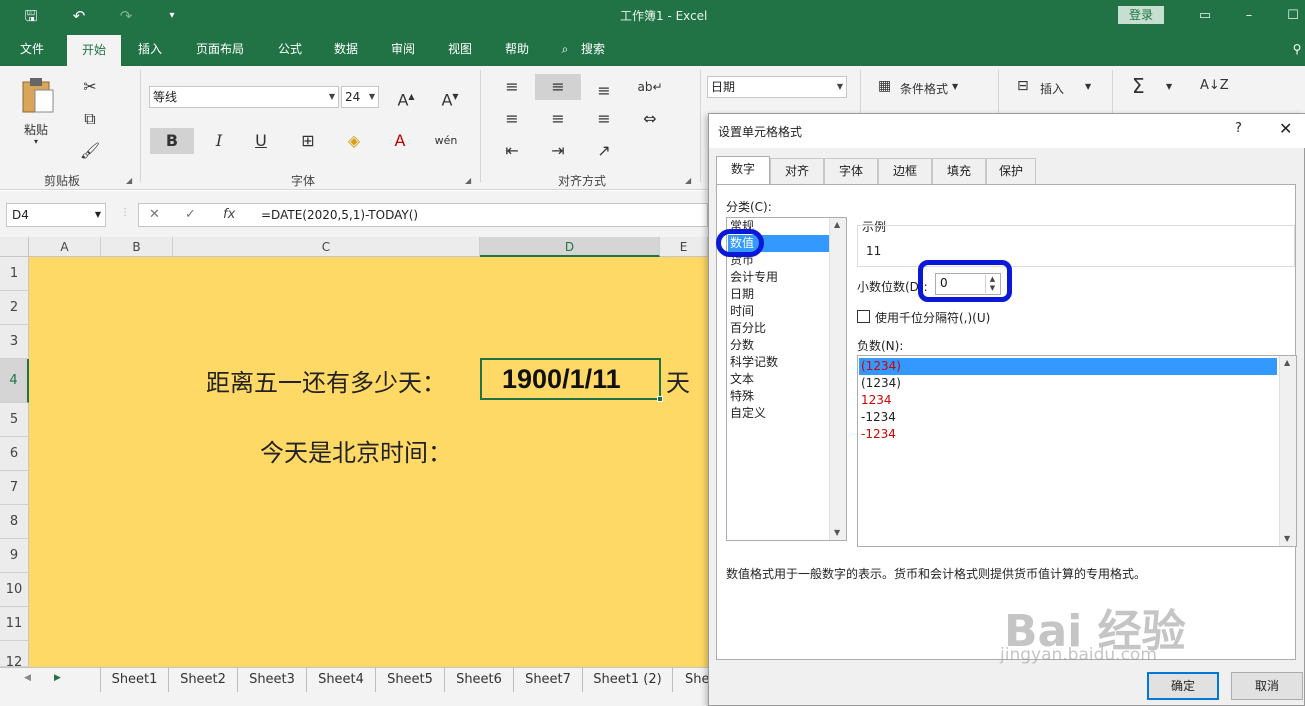 The height and width of the screenshot is (706, 1305). What do you see at coordinates (512, 151) in the screenshot?
I see `decrease-indent-icon: ⇤` at bounding box center [512, 151].